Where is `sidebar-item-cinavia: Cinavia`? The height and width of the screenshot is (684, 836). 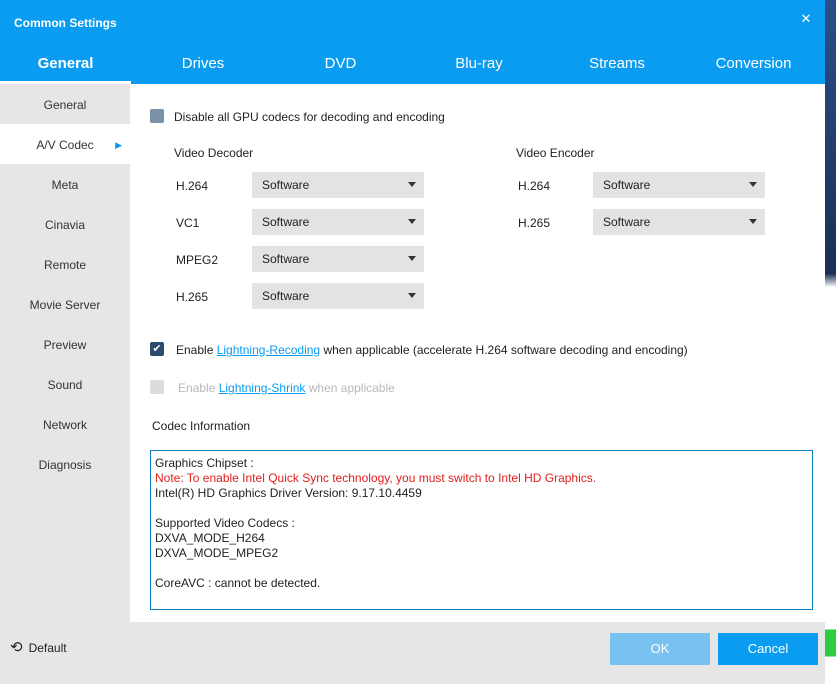
sidebar-item-cinavia: Cinavia is located at coordinates (65, 224).